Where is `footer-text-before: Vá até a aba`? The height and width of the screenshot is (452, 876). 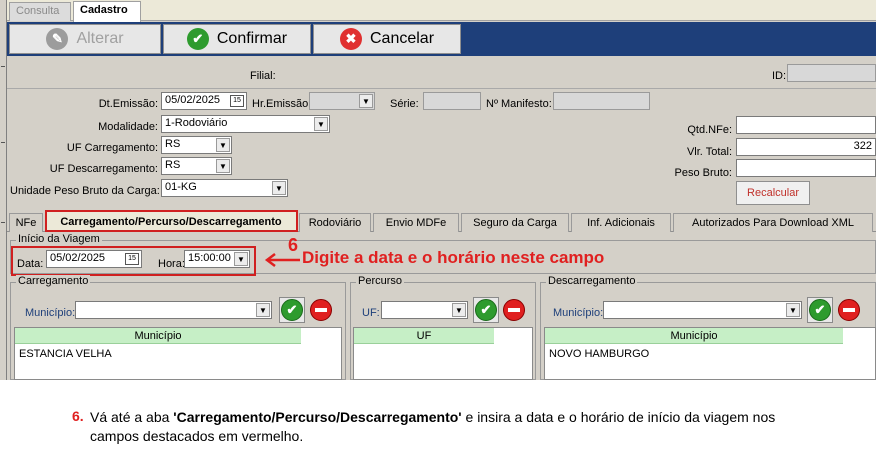 footer-text-before: Vá até a aba is located at coordinates (132, 417).